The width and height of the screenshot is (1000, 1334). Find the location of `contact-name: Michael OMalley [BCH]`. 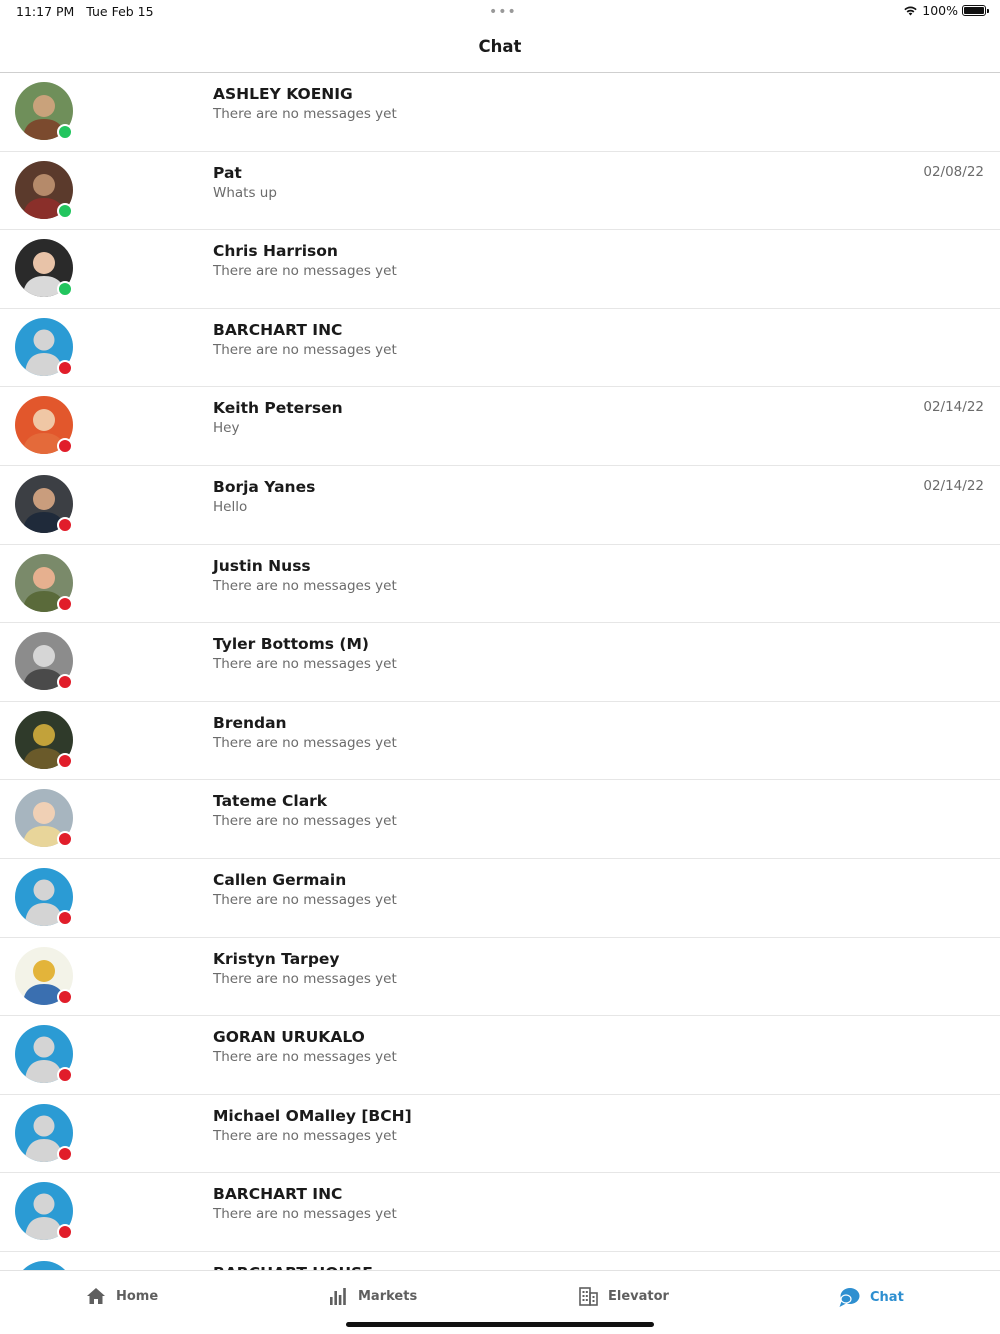

contact-name: Michael OMalley [BCH] is located at coordinates (312, 1115).